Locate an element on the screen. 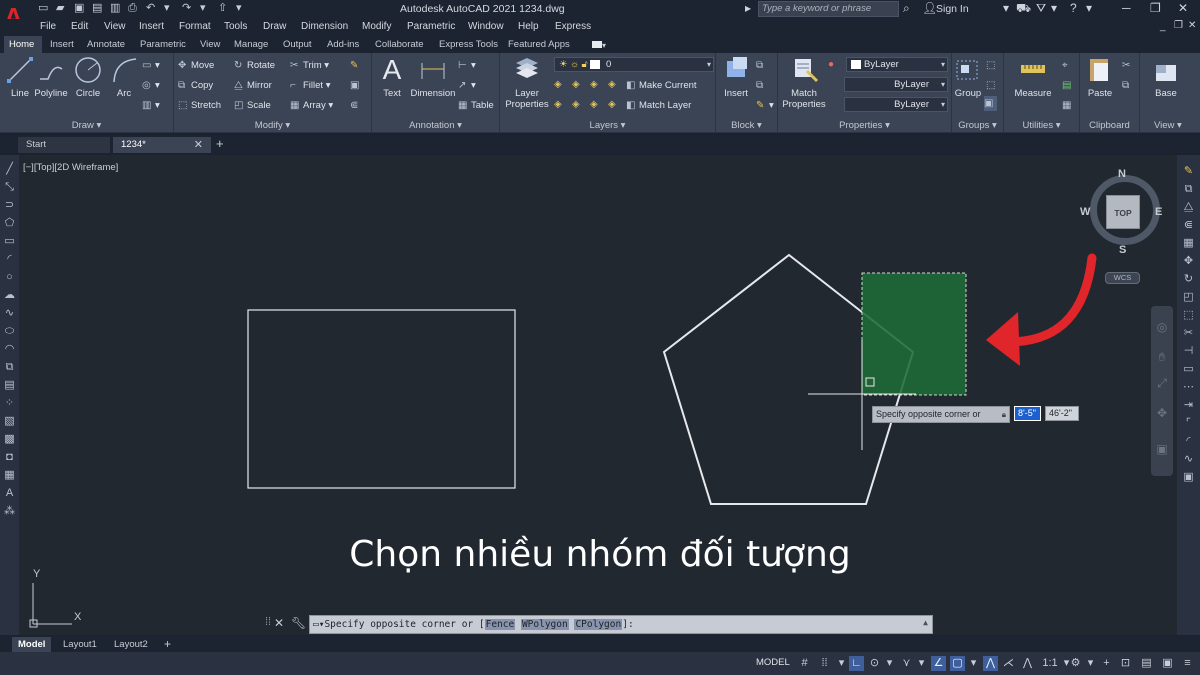 Image resolution: width=1200 pixels, height=675 pixels. mirror-icon: ⧋ is located at coordinates (1188, 207).